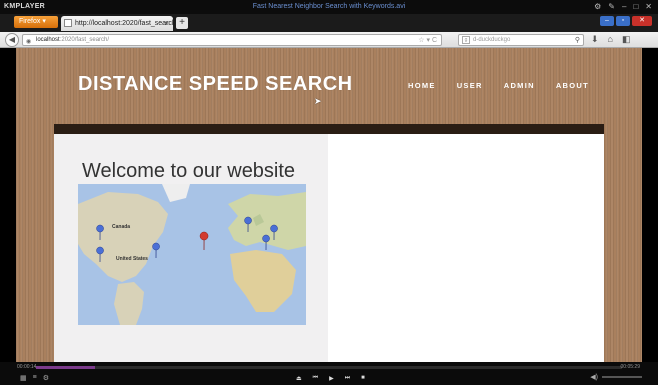  What do you see at coordinates (329, 129) in the screenshot?
I see `header-divider` at bounding box center [329, 129].